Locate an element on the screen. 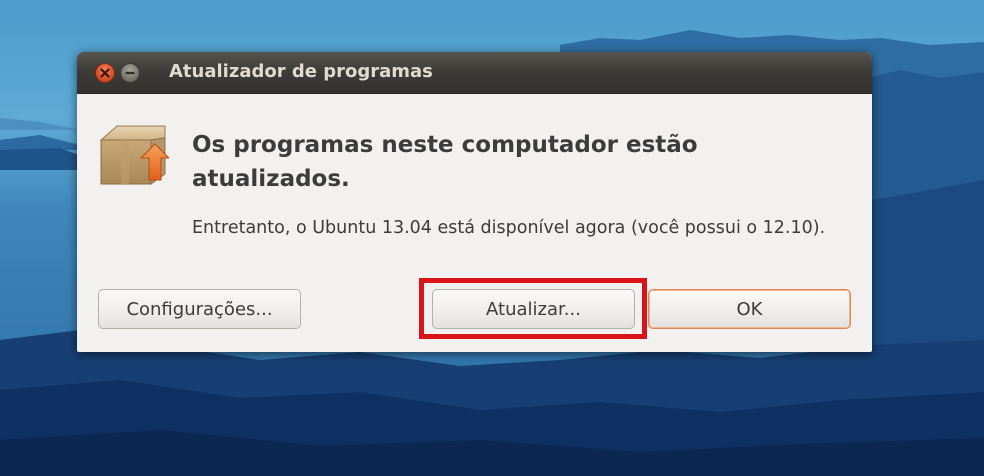  ok-button: OK is located at coordinates (749, 309).